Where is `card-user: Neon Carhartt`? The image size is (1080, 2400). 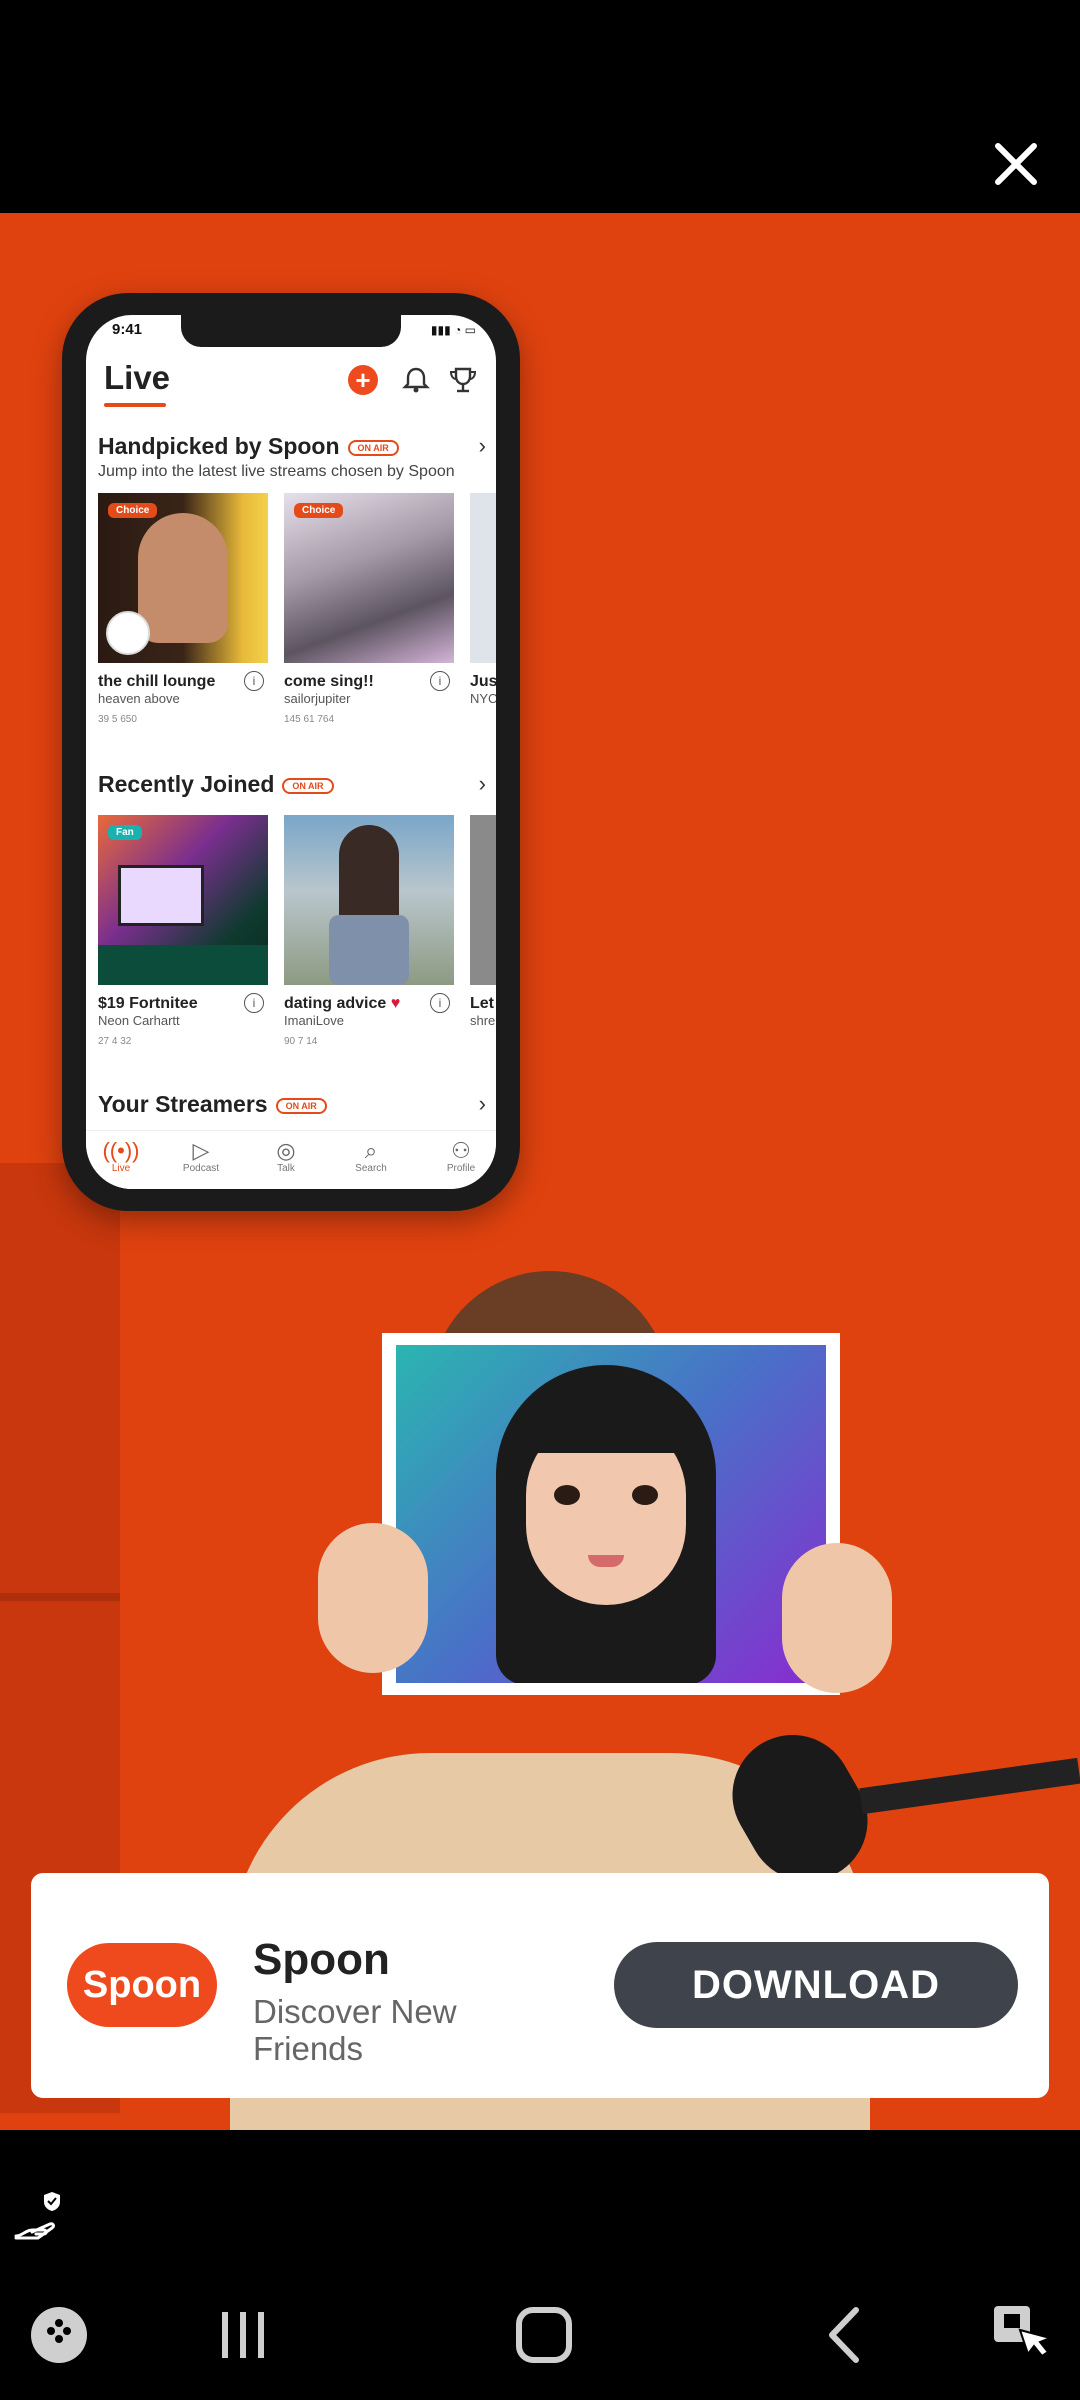 card-user: Neon Carhartt is located at coordinates (139, 1020).